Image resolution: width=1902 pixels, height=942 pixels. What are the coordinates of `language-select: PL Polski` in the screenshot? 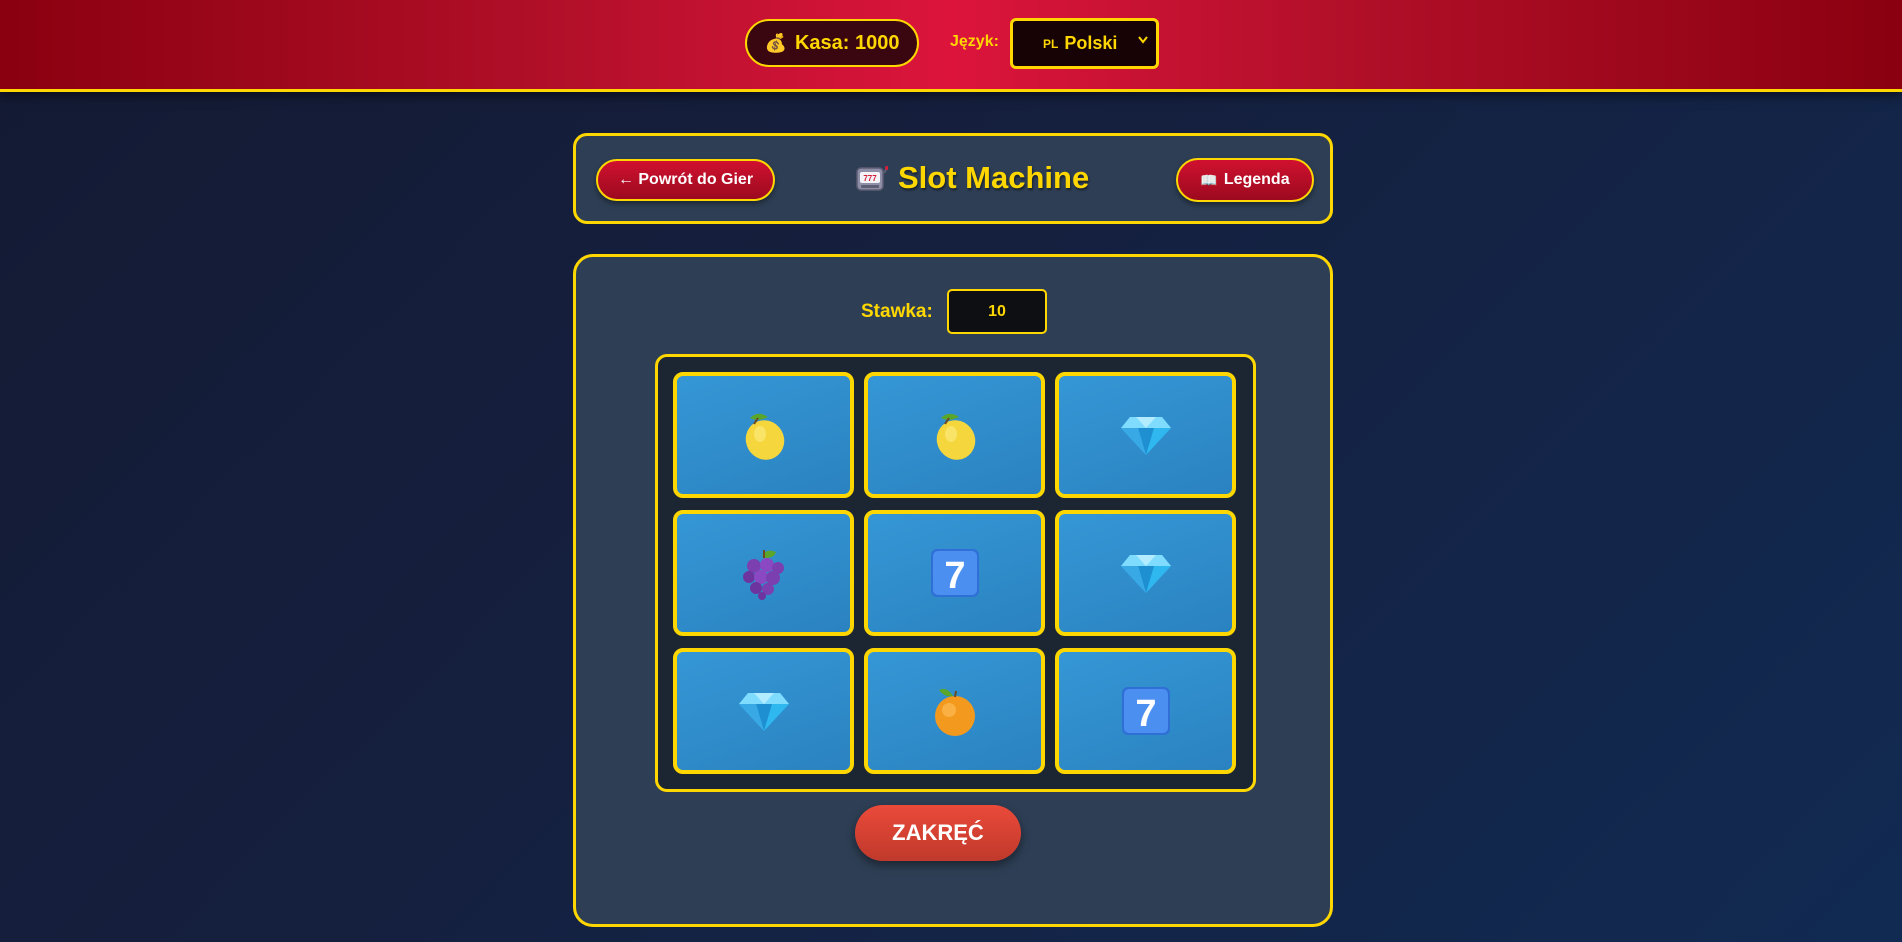 It's located at (1084, 43).